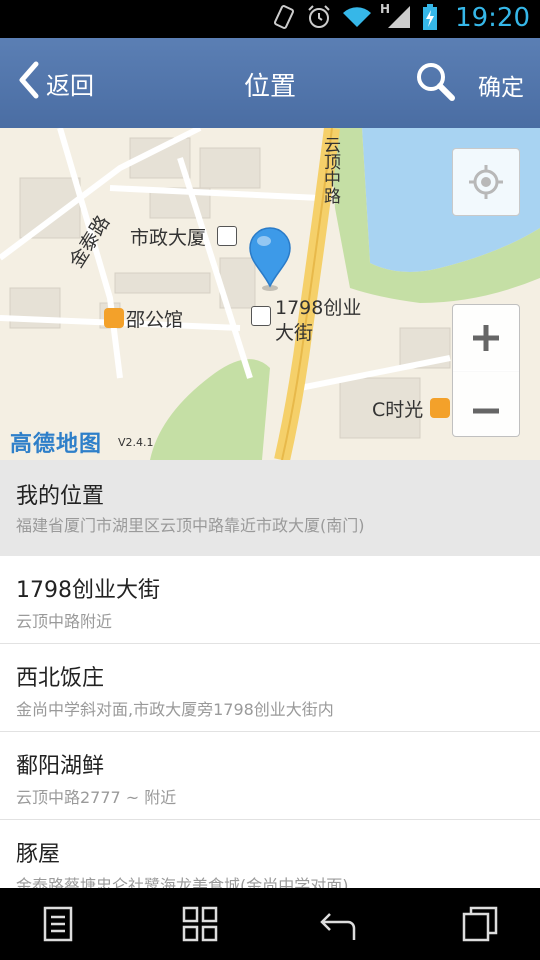 This screenshot has width=540, height=960. Describe the element at coordinates (60, 496) in the screenshot. I see `item-title: 我的位置` at that location.